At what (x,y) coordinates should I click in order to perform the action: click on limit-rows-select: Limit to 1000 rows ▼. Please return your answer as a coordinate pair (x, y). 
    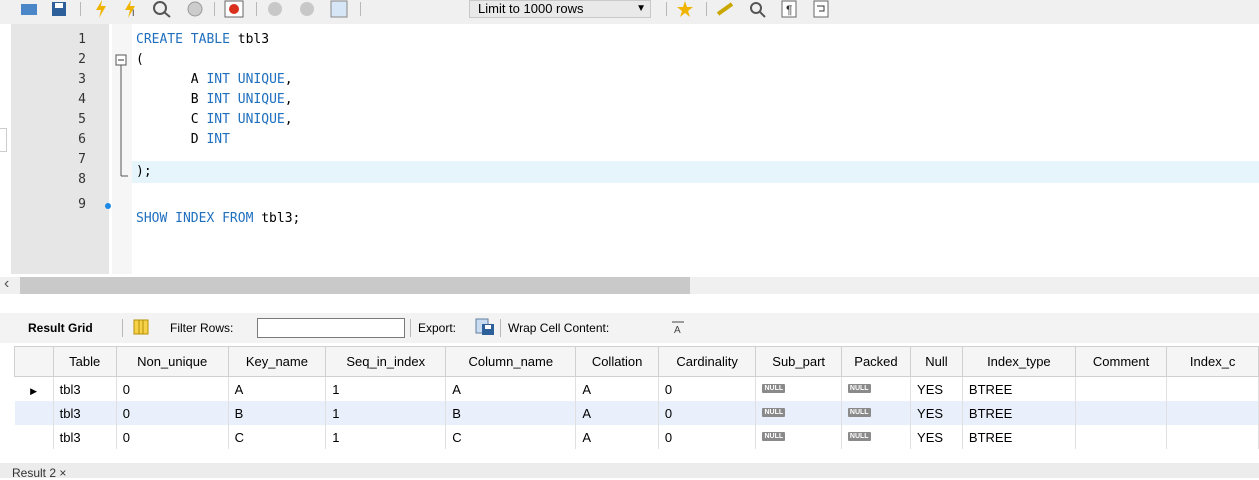
    Looking at the image, I should click on (560, 9).